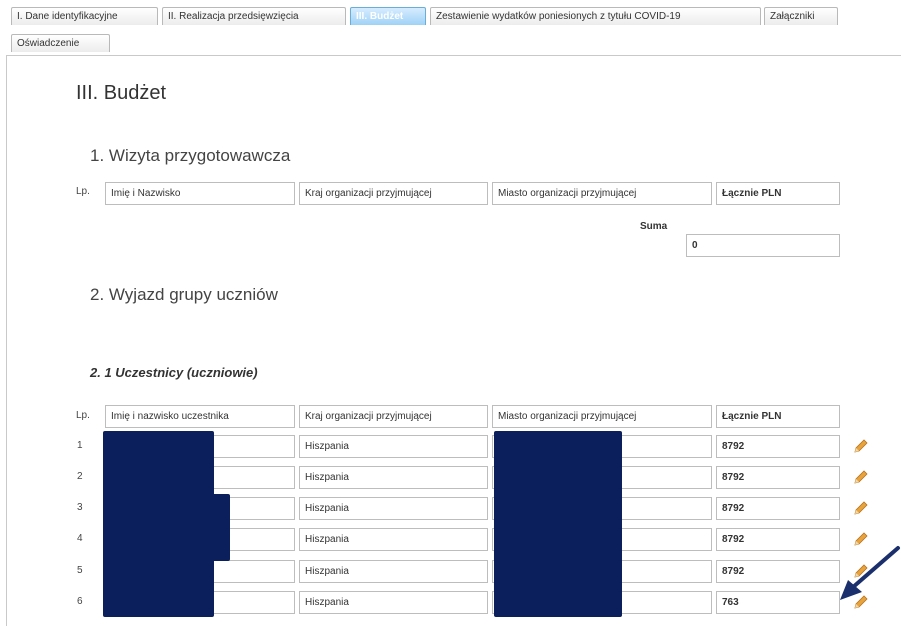 The width and height of the screenshot is (901, 626). I want to click on header-imie-uczestnika: Imię i nazwisko uczestnika, so click(200, 416).